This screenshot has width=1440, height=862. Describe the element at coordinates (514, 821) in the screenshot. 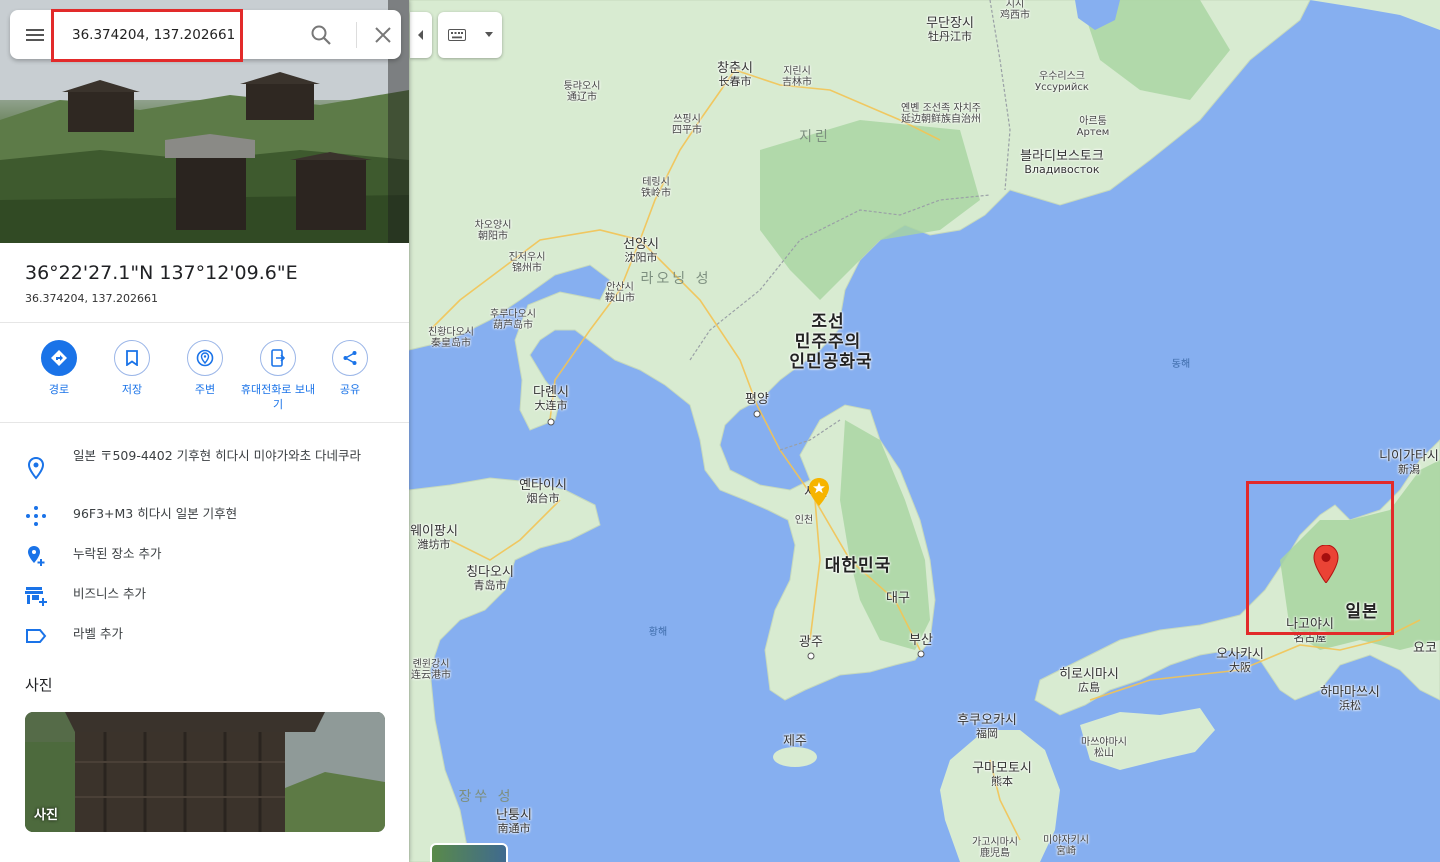

I see `map-label-nantong: 난퉁시 南通市` at that location.